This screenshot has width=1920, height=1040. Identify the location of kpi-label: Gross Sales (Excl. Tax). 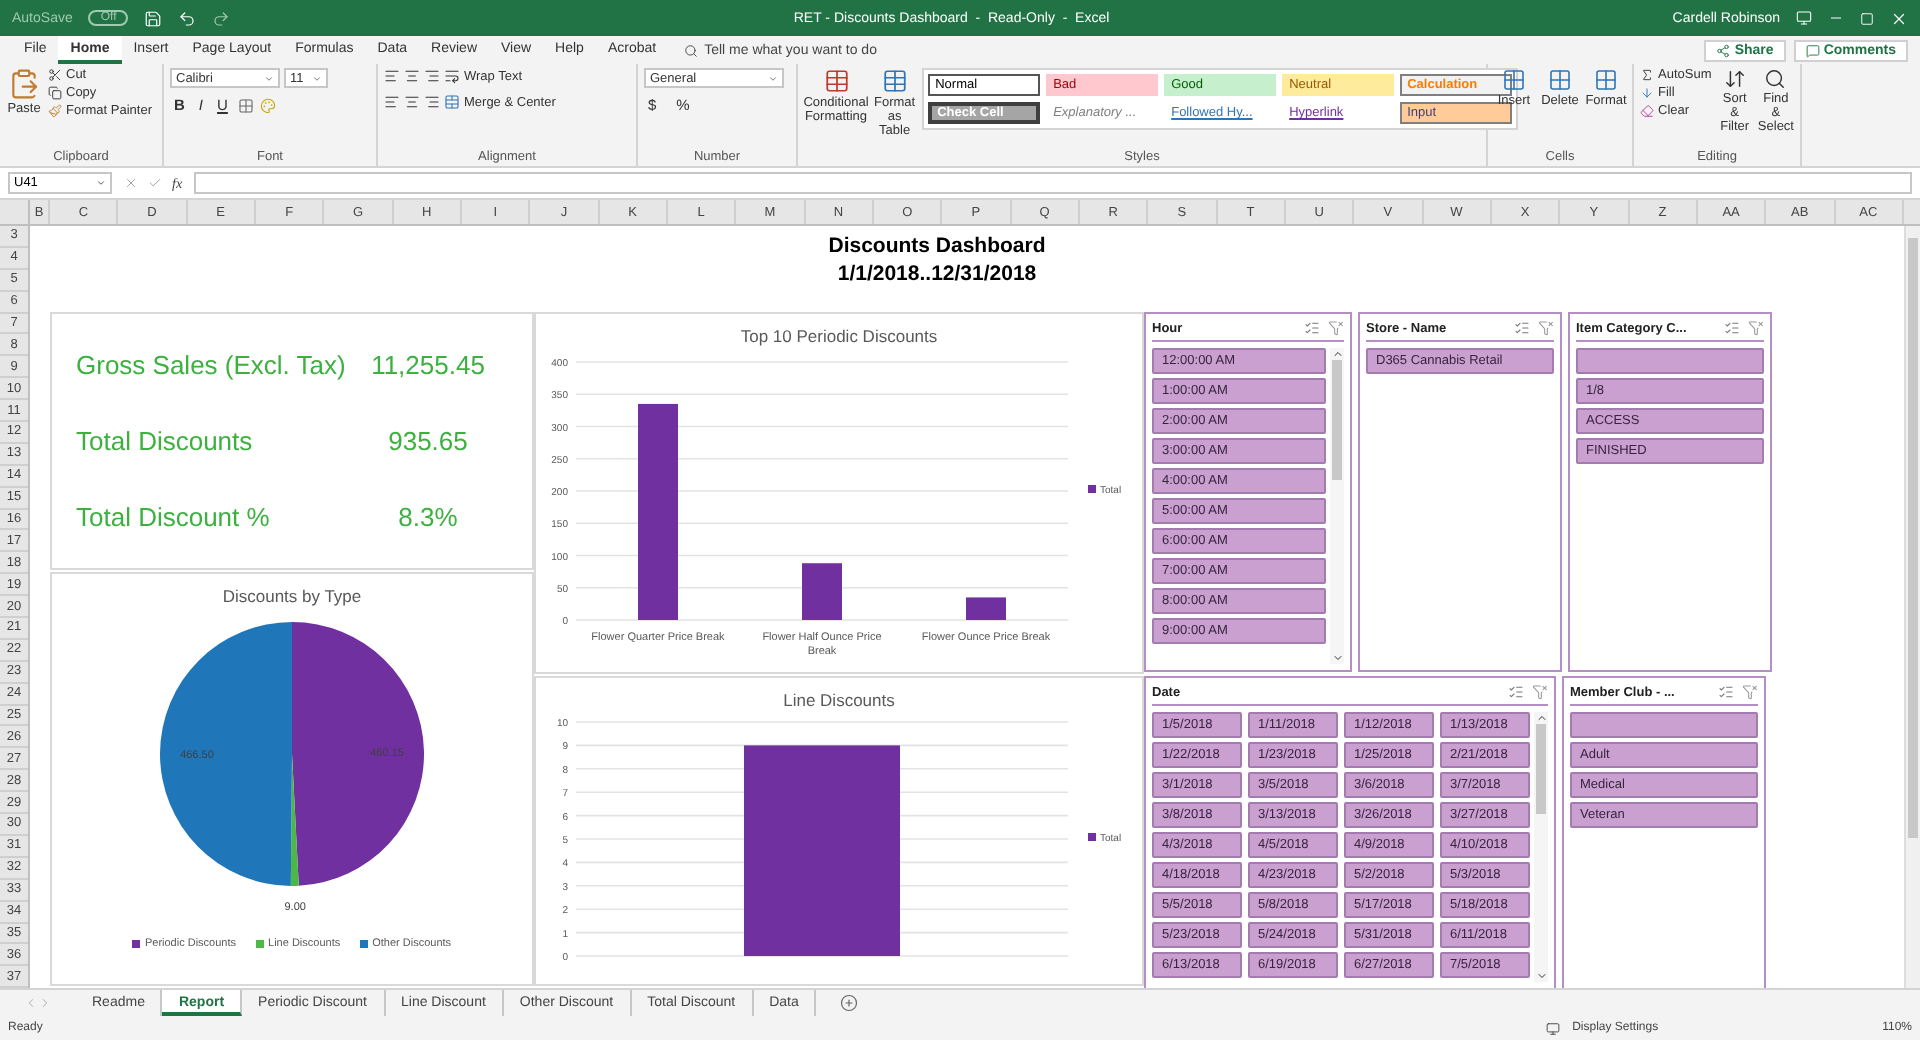
(211, 364).